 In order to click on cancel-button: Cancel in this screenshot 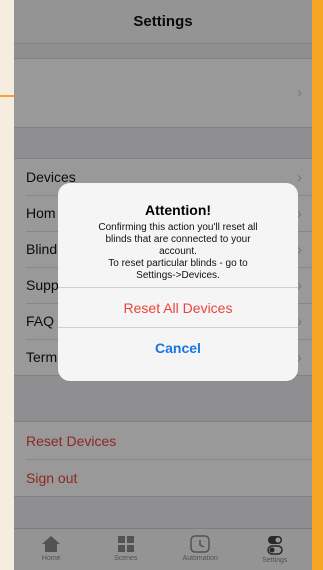, I will do `click(178, 347)`.